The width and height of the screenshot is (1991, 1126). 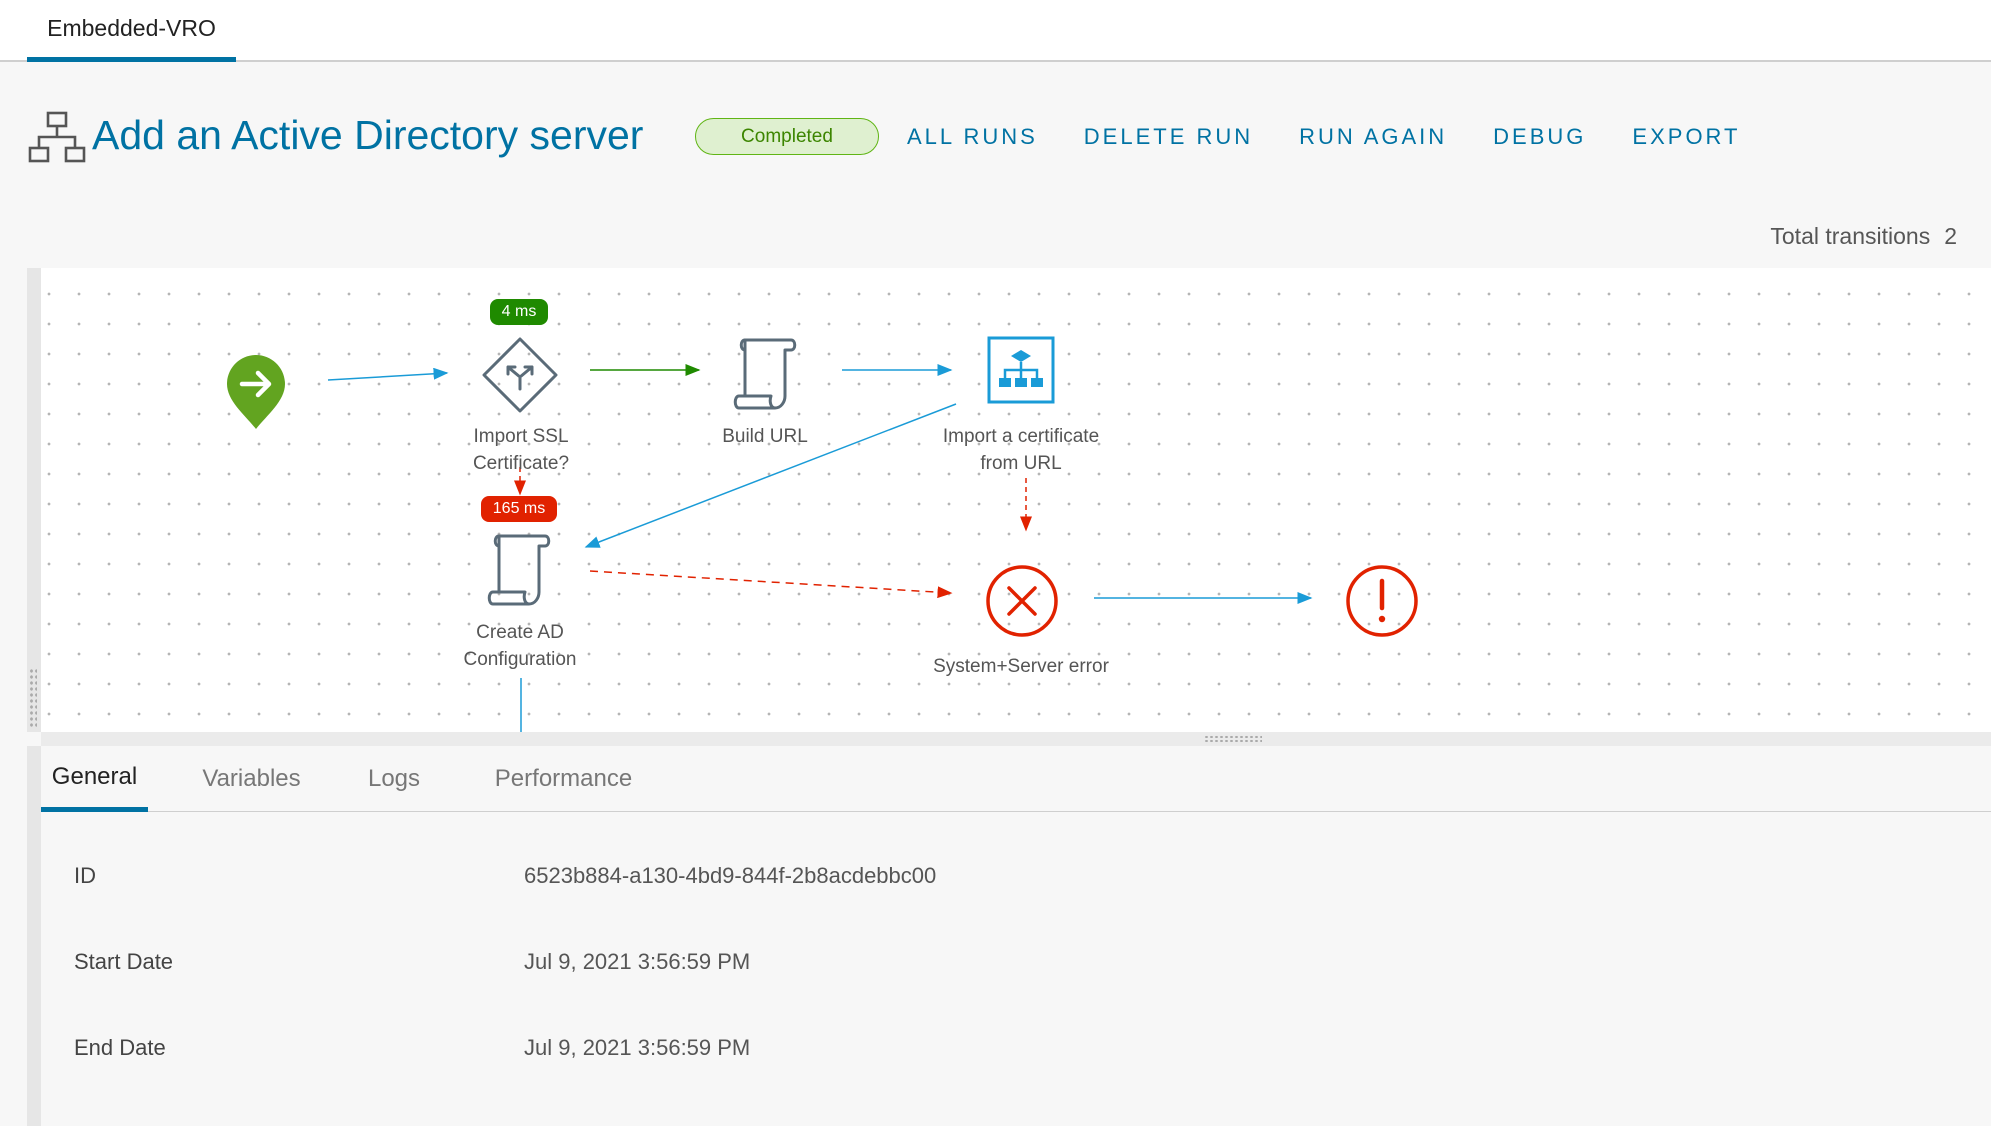 I want to click on decision-time-badge: 4 ms, so click(x=519, y=312).